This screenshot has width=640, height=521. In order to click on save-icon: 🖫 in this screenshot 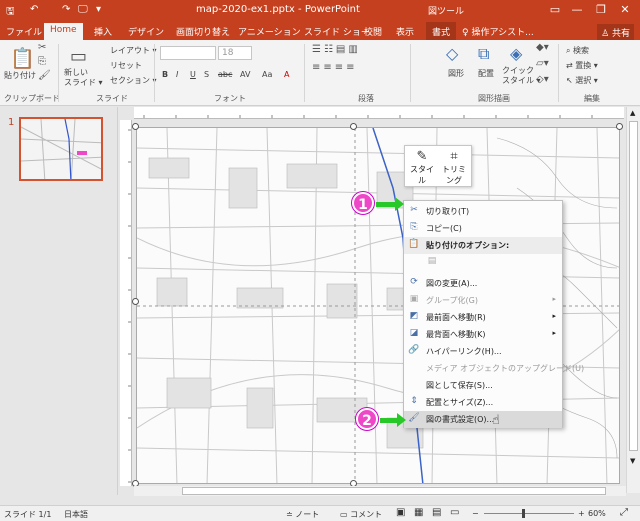, I will do `click(10, 12)`.